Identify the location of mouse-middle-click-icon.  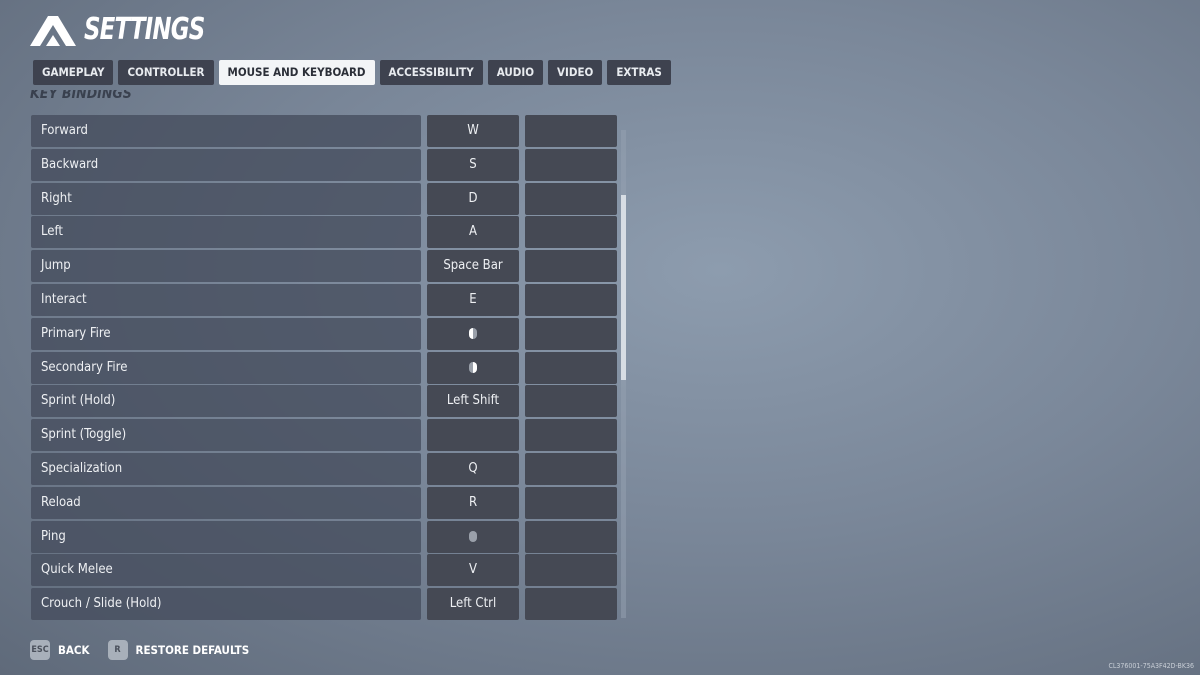
(473, 536).